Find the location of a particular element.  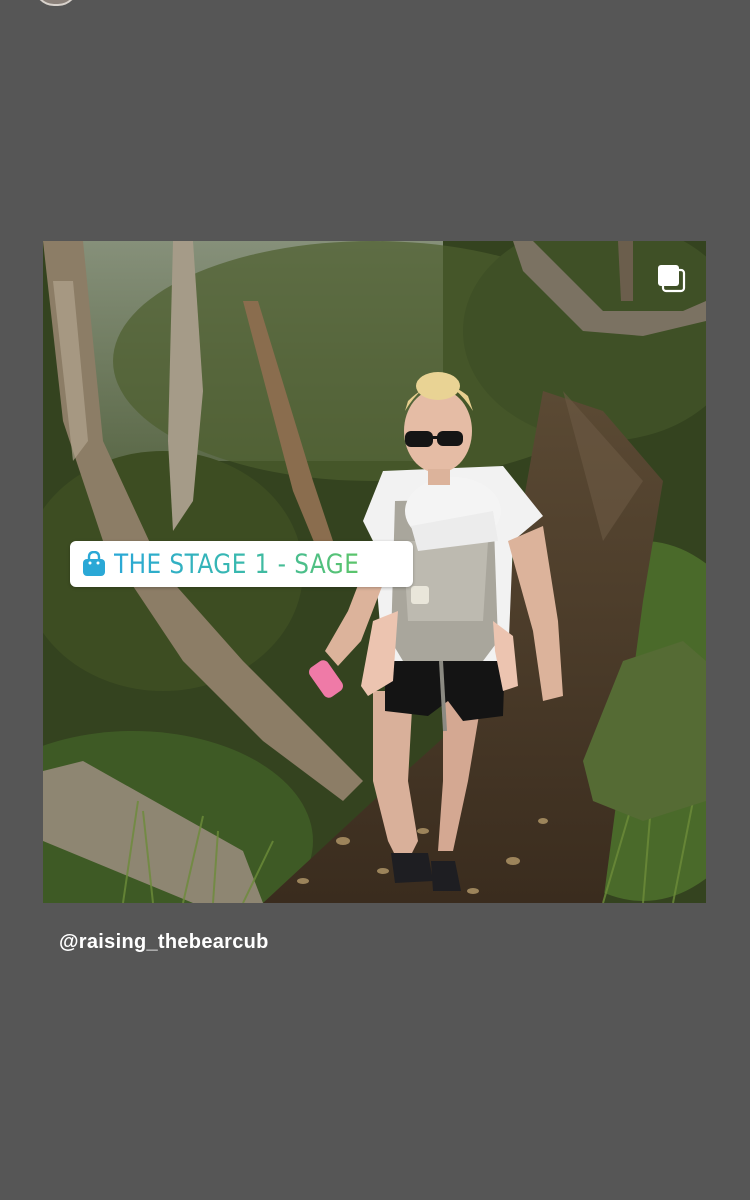

product-tag-label: THE STAGE 1 - SAGE is located at coordinates (237, 564).